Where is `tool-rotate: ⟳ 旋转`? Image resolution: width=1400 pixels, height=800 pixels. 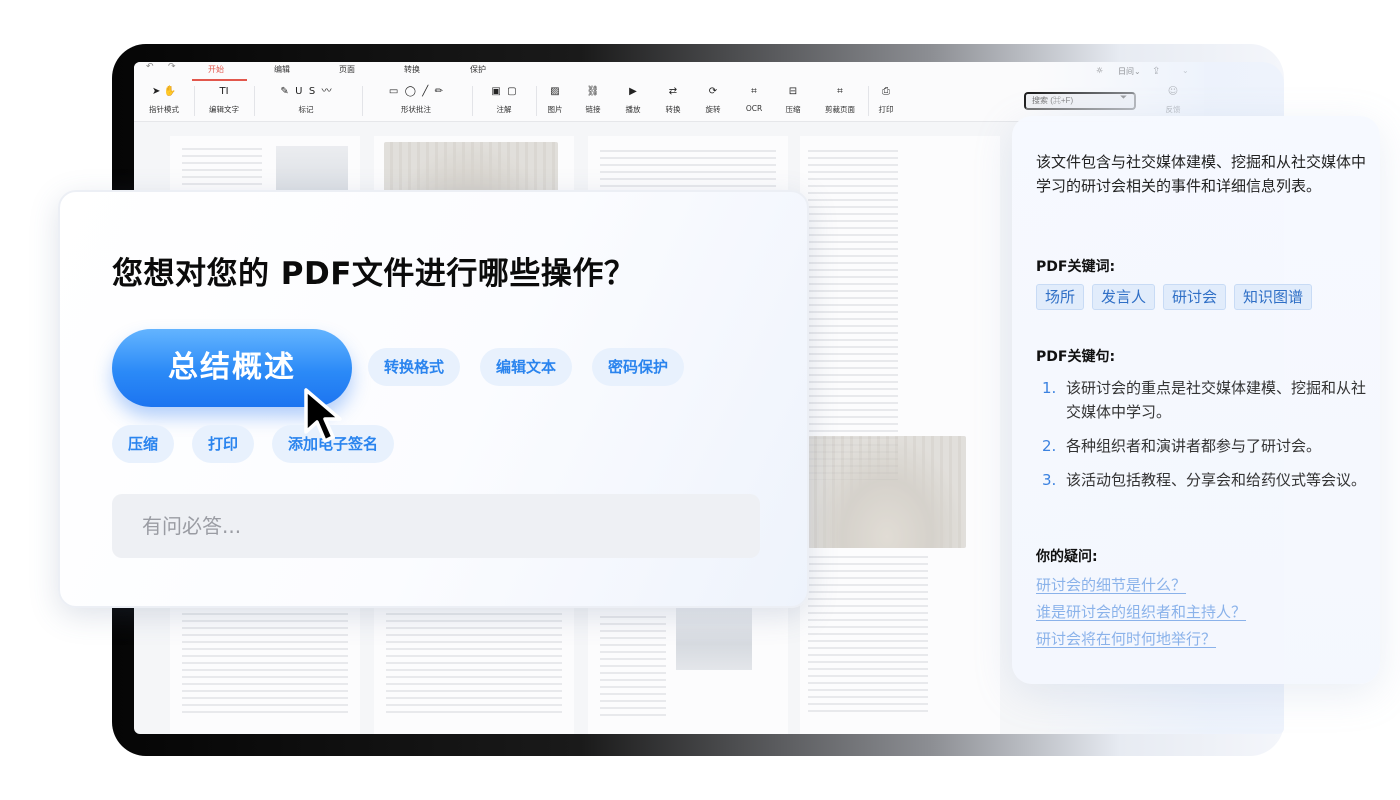 tool-rotate: ⟳ 旋转 is located at coordinates (713, 102).